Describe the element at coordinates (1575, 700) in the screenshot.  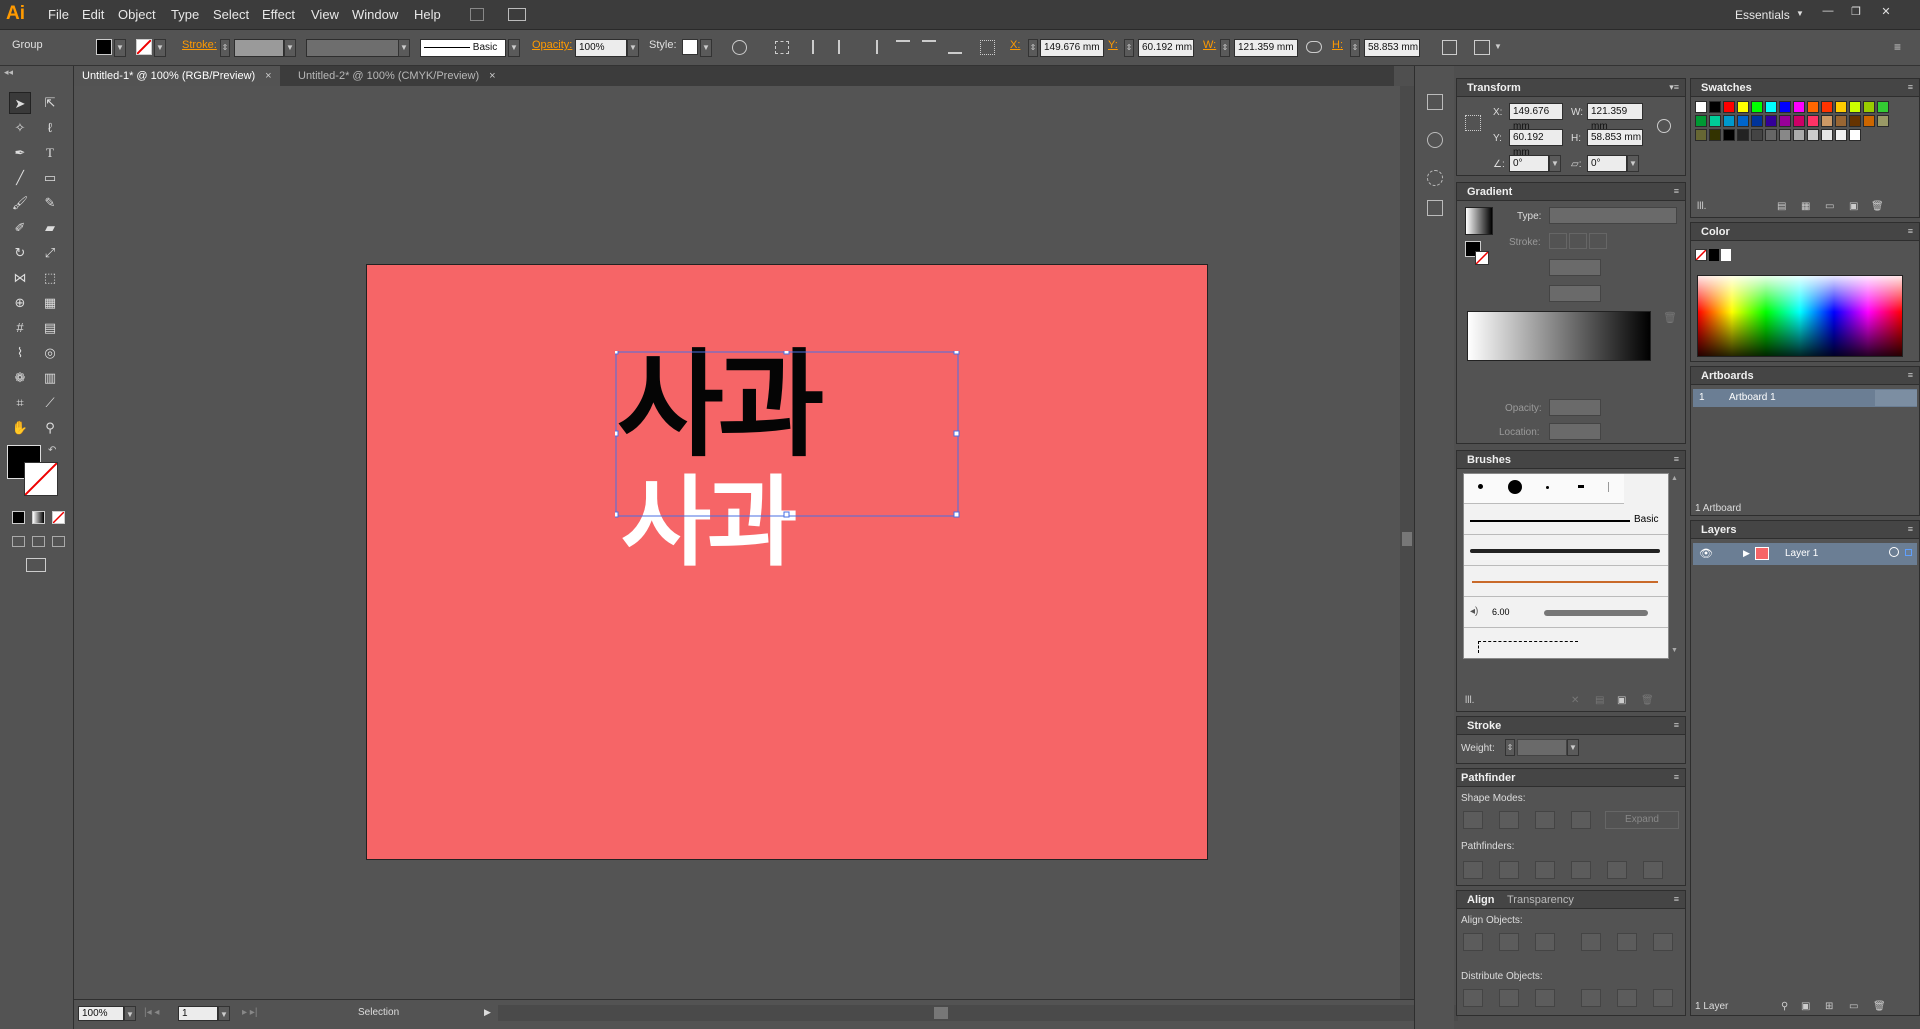
I see `remove-brush-stroke-icon: ✕` at that location.